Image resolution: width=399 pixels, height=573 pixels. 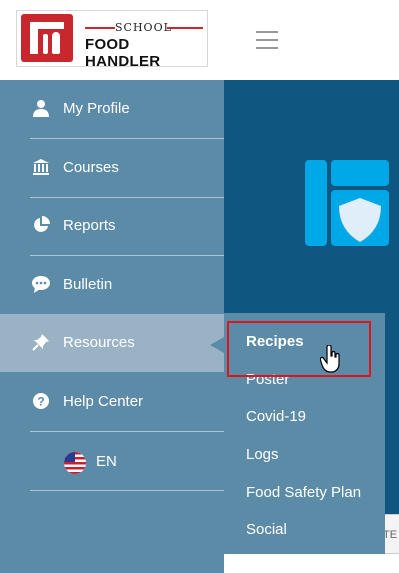 I want to click on header-bar, so click(x=311, y=40).